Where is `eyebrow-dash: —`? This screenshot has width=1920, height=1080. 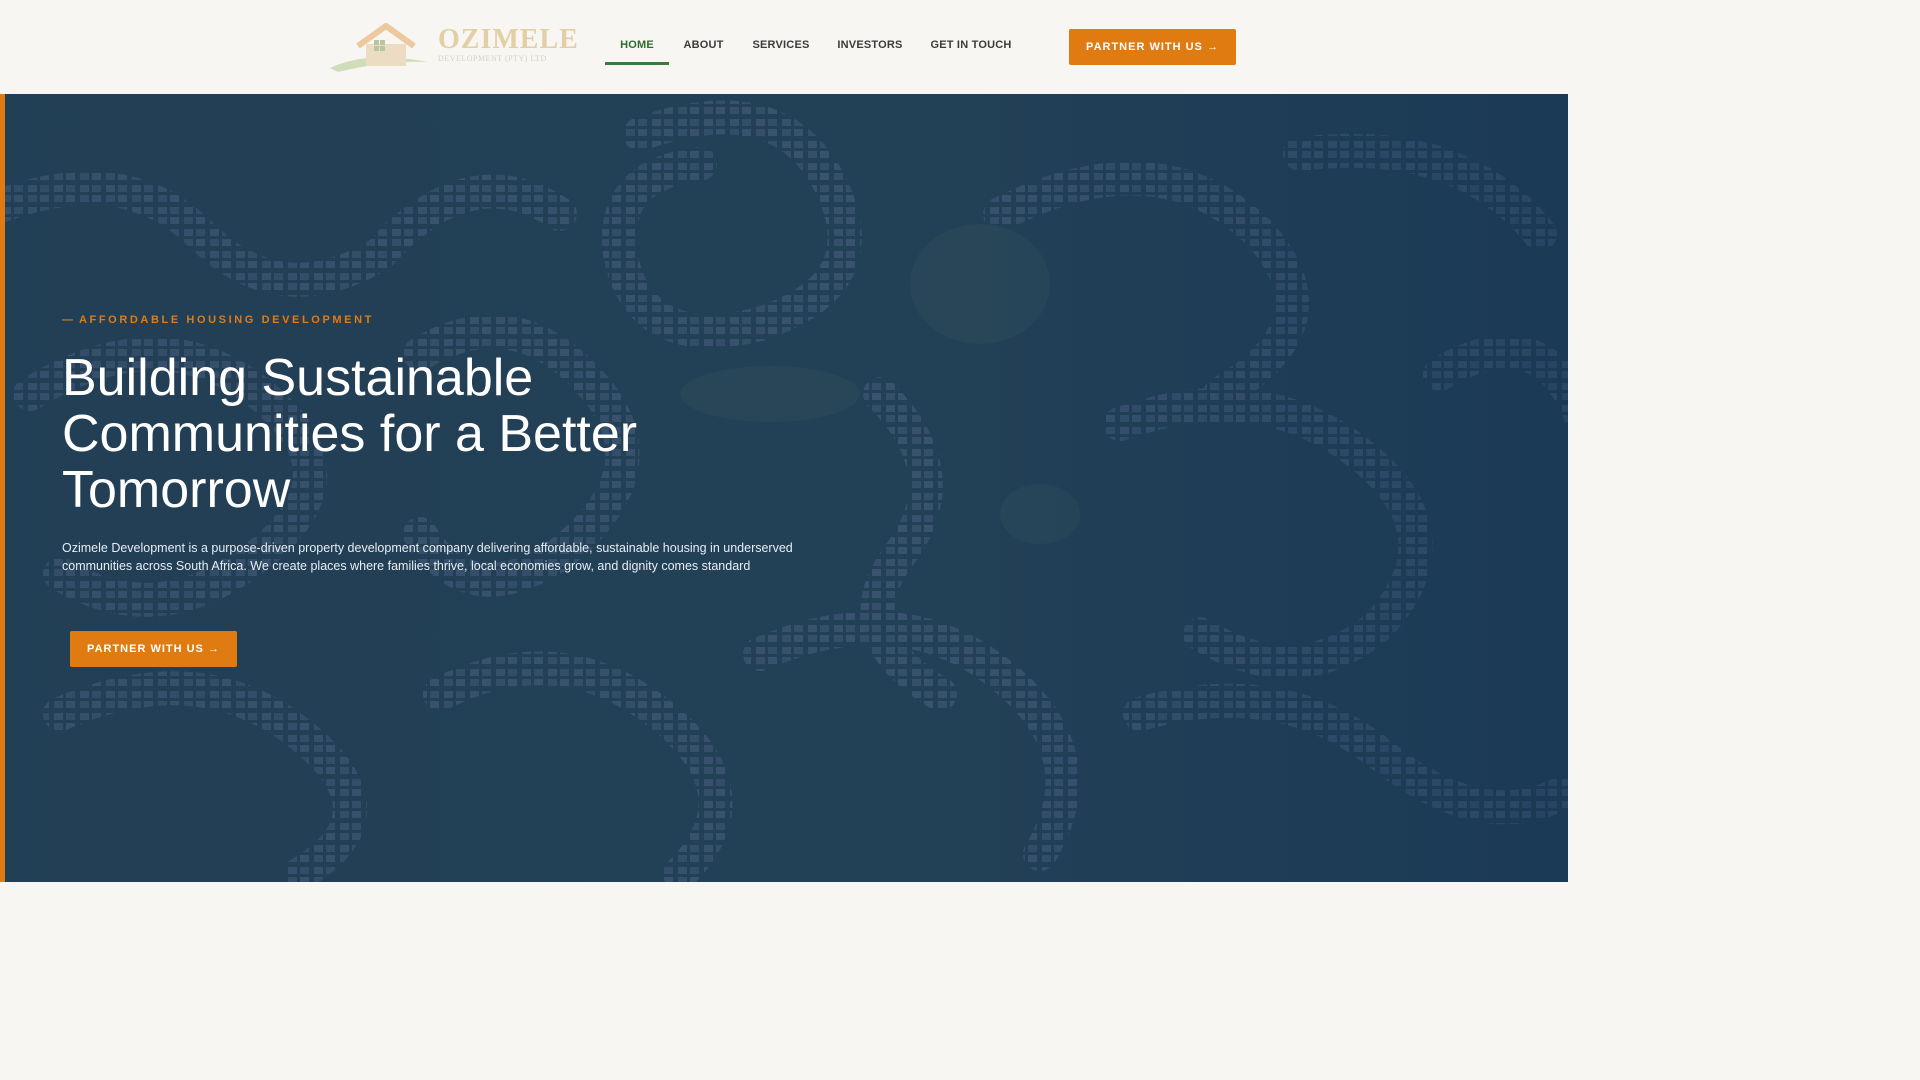
eyebrow-dash: — is located at coordinates (67, 320).